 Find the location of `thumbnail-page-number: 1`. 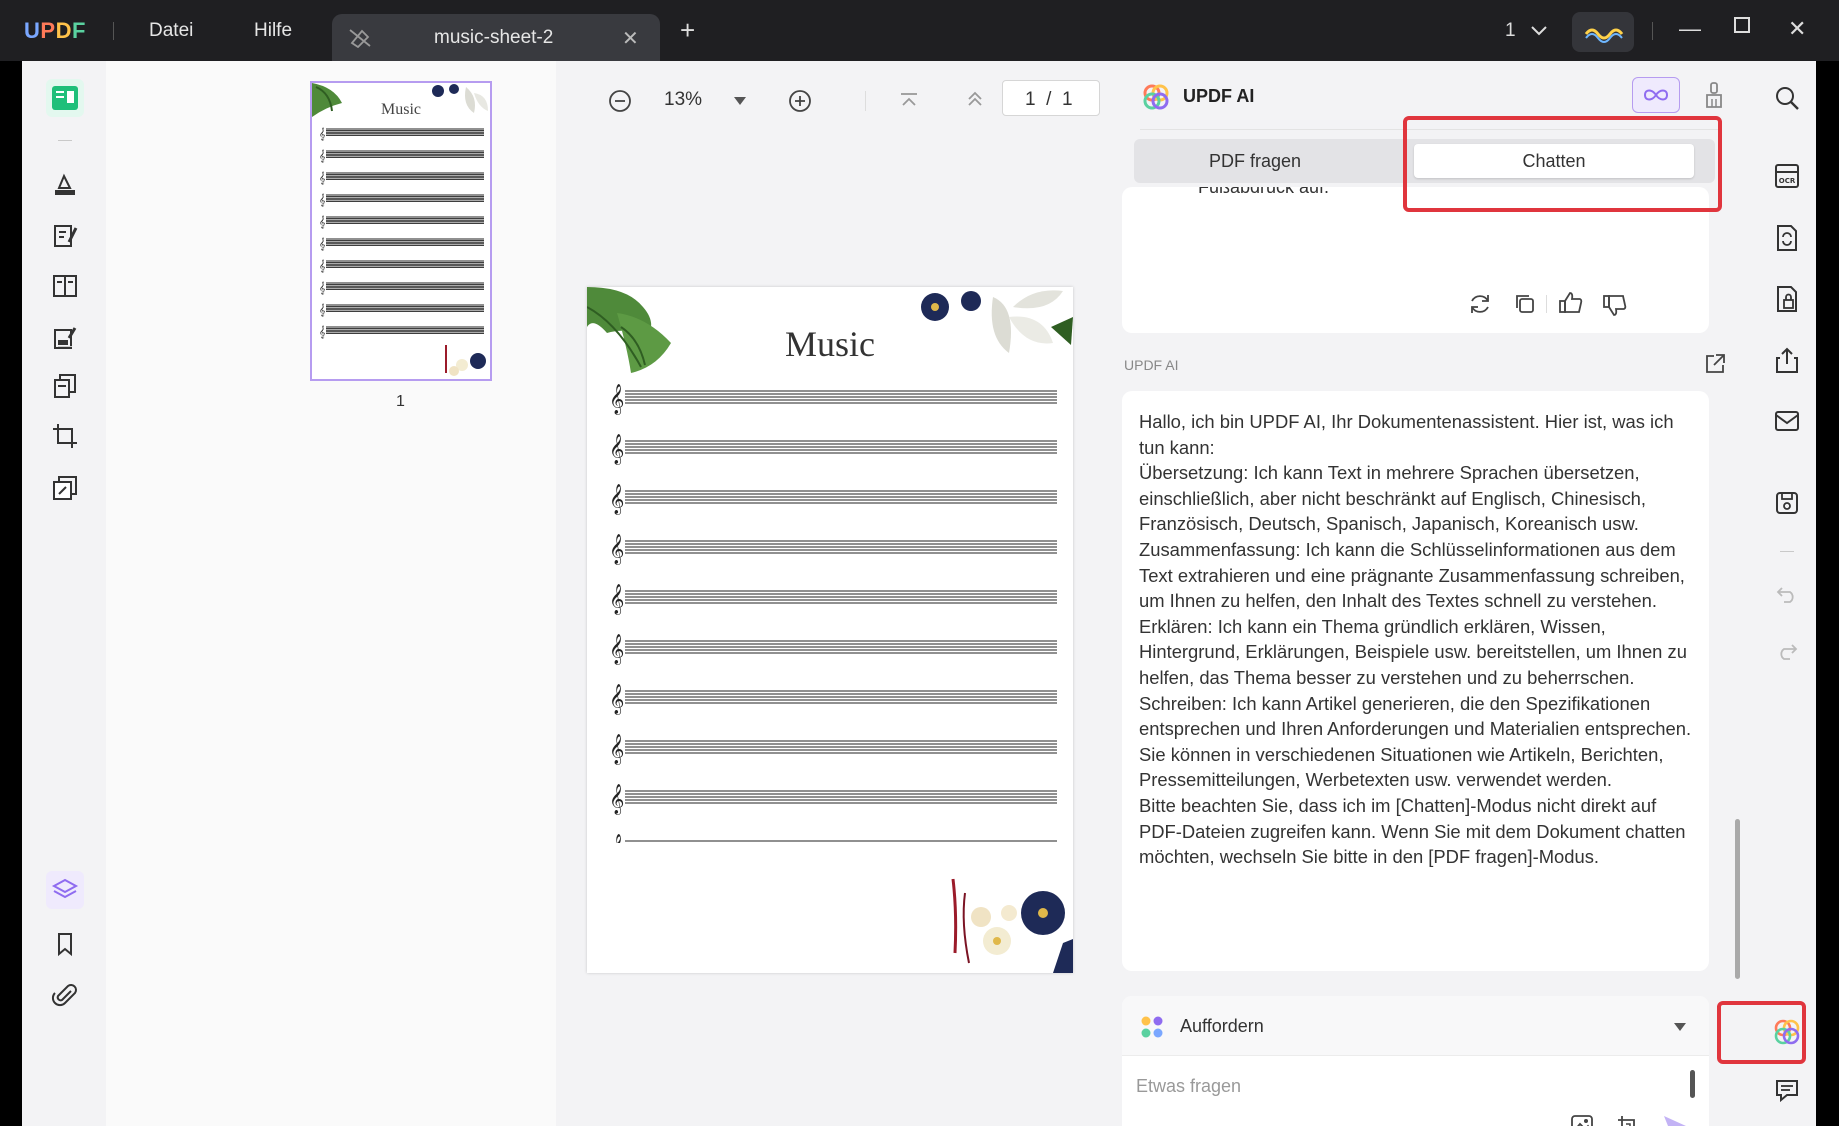

thumbnail-page-number: 1 is located at coordinates (400, 401).